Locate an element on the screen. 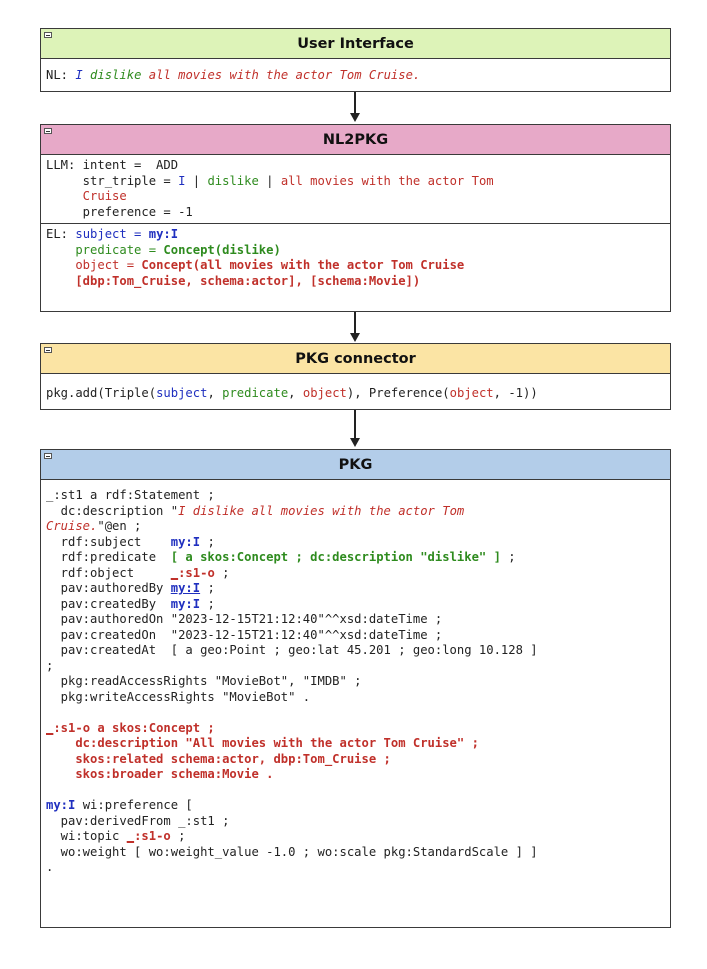  box-title: PKG connector is located at coordinates (355, 358).